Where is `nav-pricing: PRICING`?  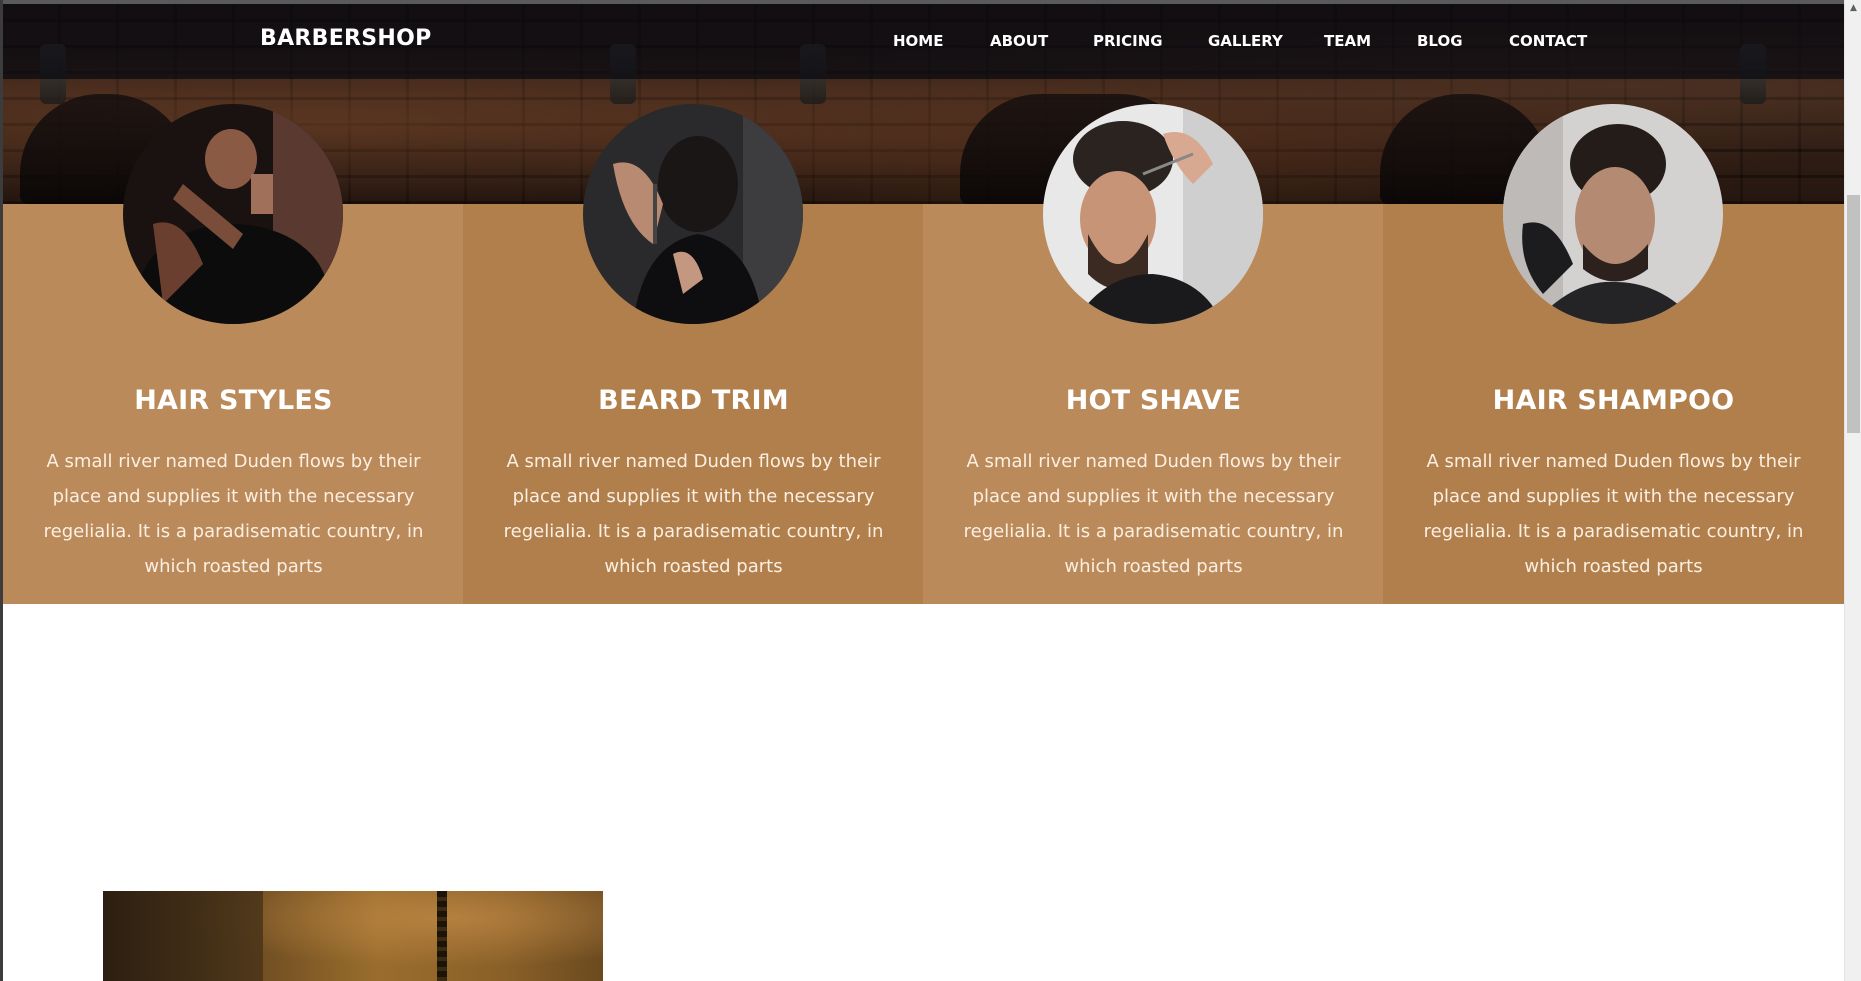 nav-pricing: PRICING is located at coordinates (1128, 41).